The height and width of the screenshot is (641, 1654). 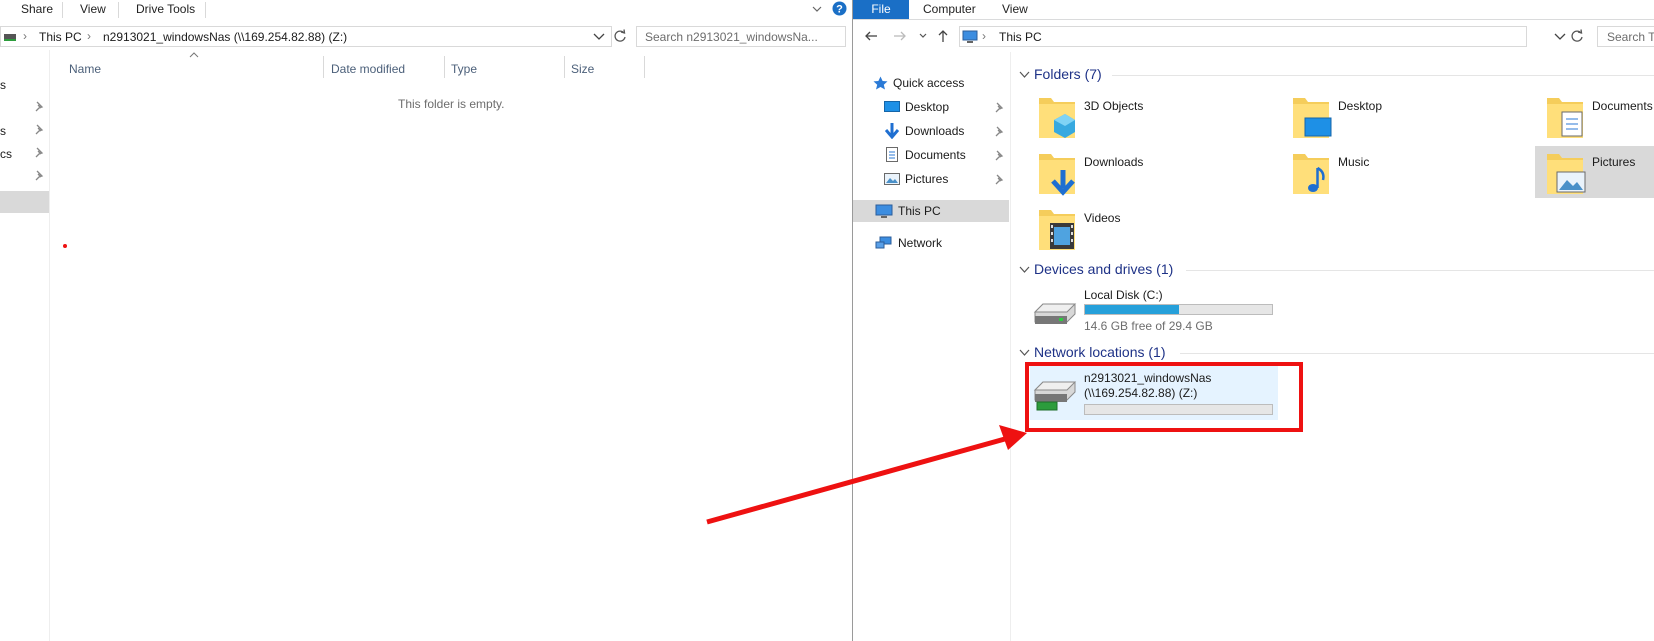 I want to click on tab-drive-tools: Drive Tools, so click(x=165, y=9).